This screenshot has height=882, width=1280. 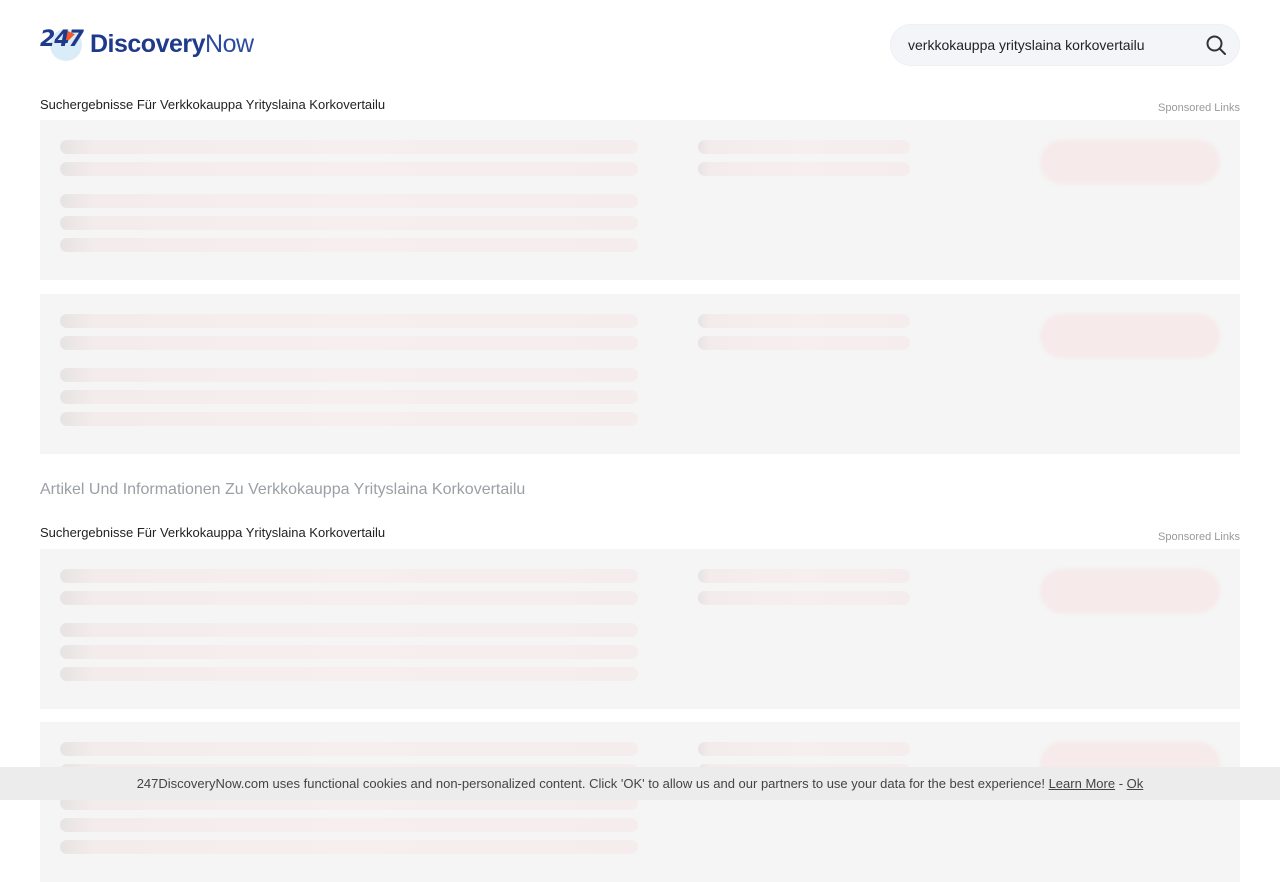 I want to click on cookie-ok-link: Ok, so click(x=1135, y=783).